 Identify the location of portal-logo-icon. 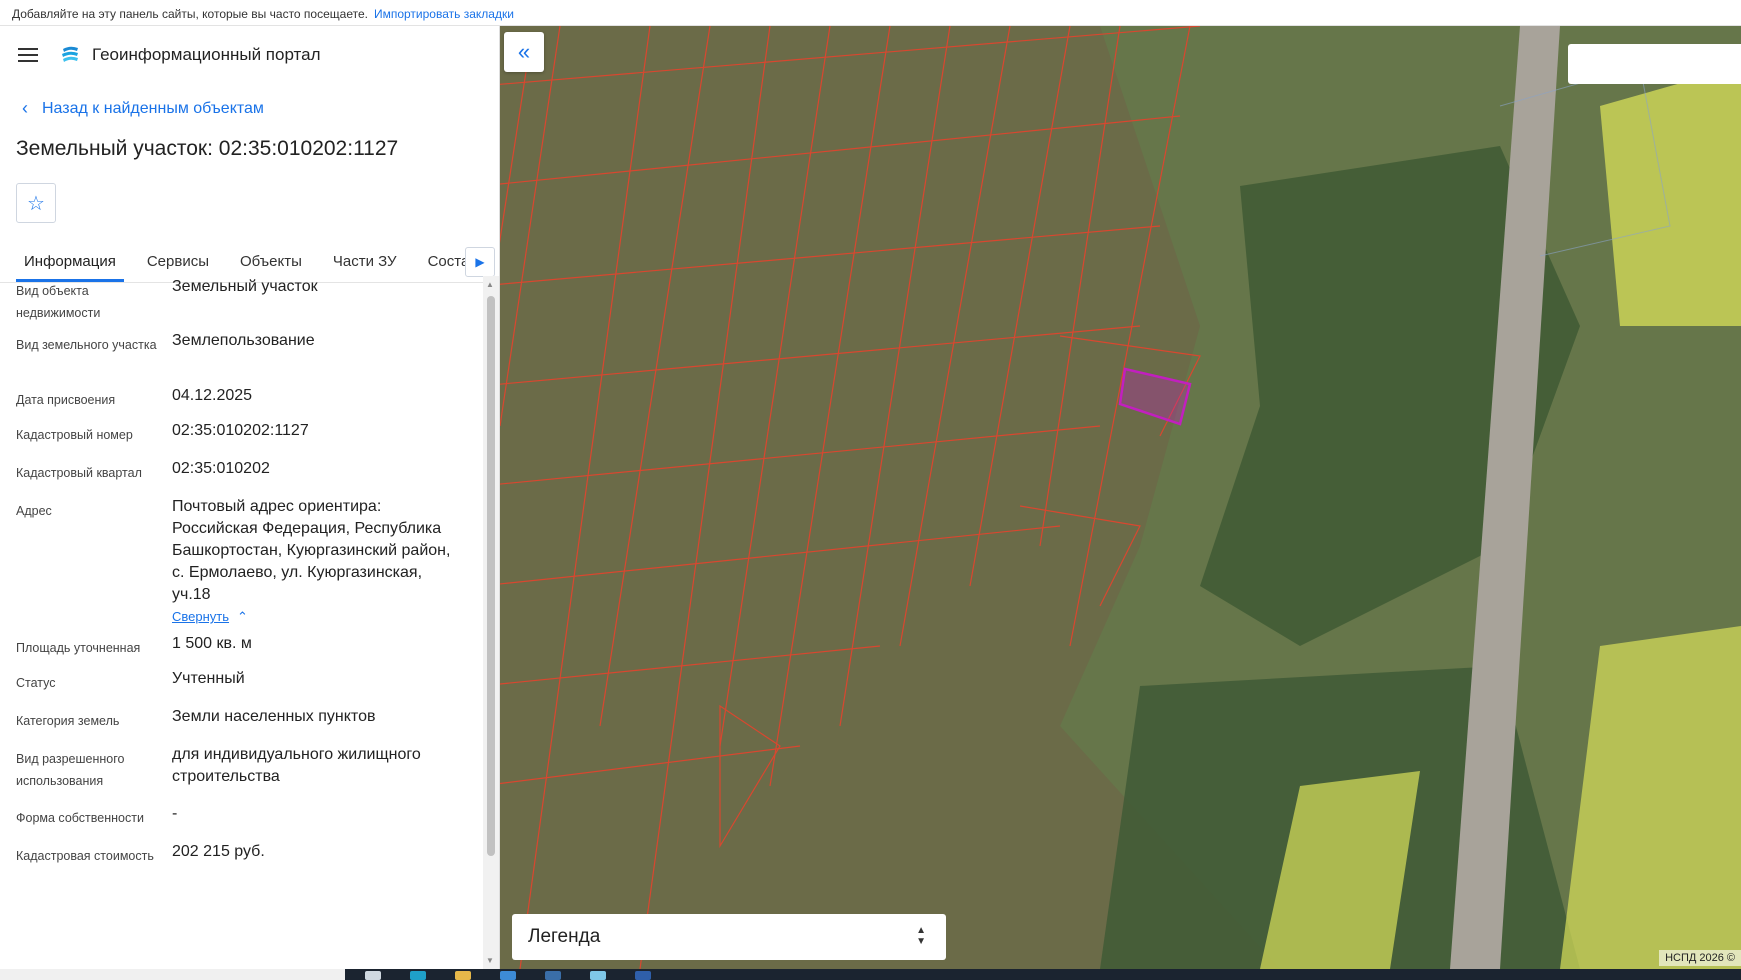
(70, 55).